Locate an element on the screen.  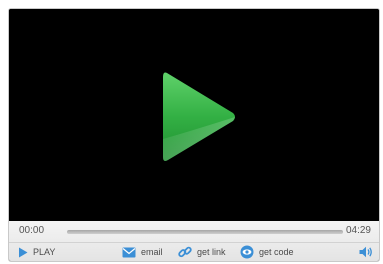
get-link-label: get link is located at coordinates (211, 252).